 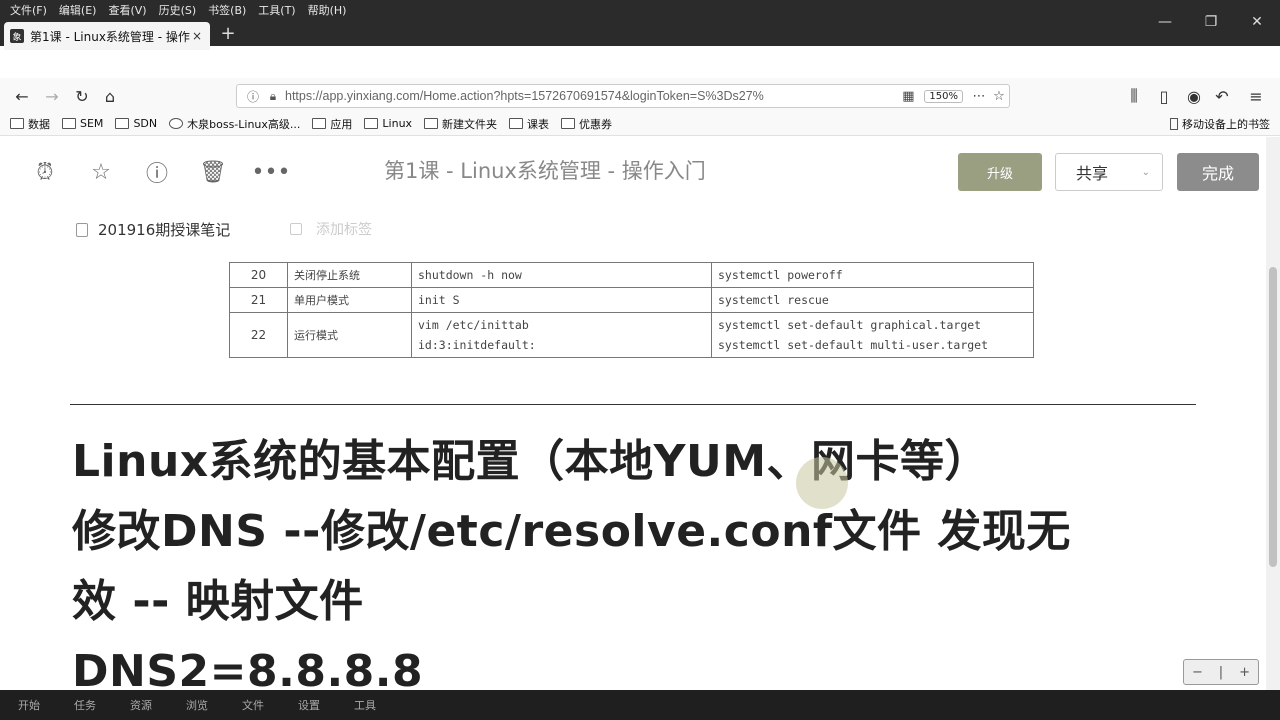 What do you see at coordinates (349, 335) in the screenshot?
I see `row-name: 运行模式` at bounding box center [349, 335].